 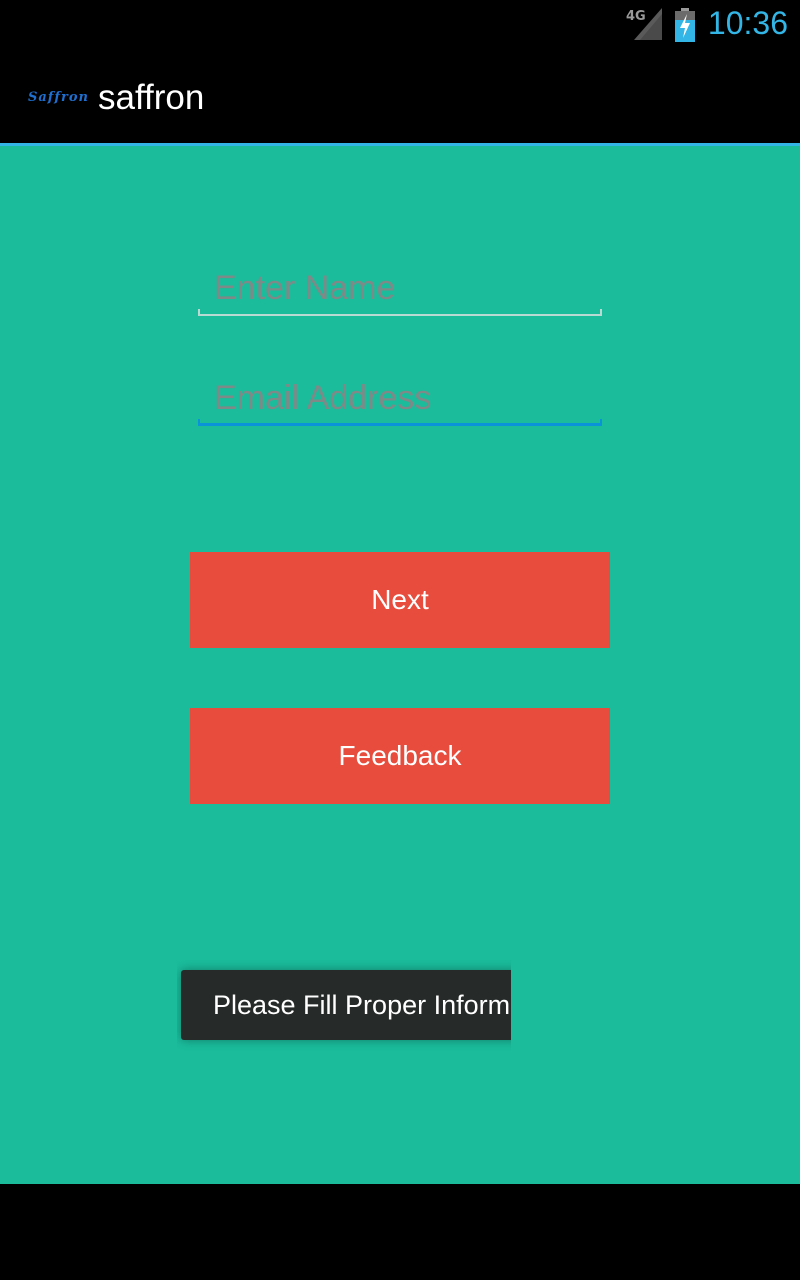 I want to click on email-input, so click(x=400, y=398).